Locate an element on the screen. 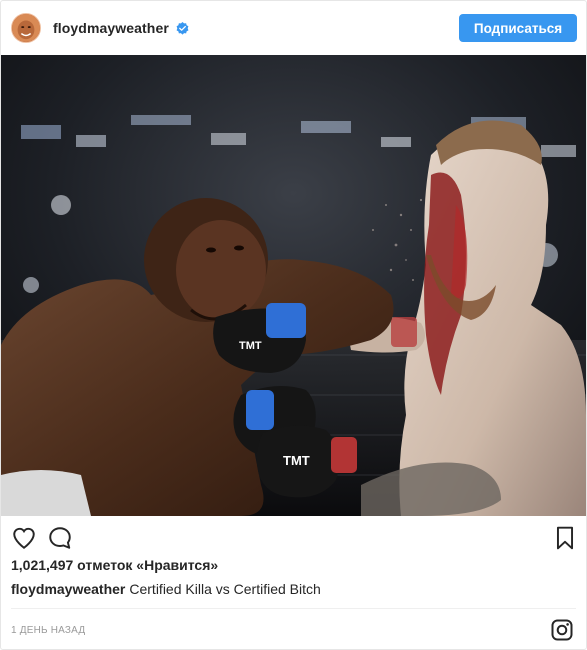  glove-logo-1: TMT is located at coordinates (250, 346).